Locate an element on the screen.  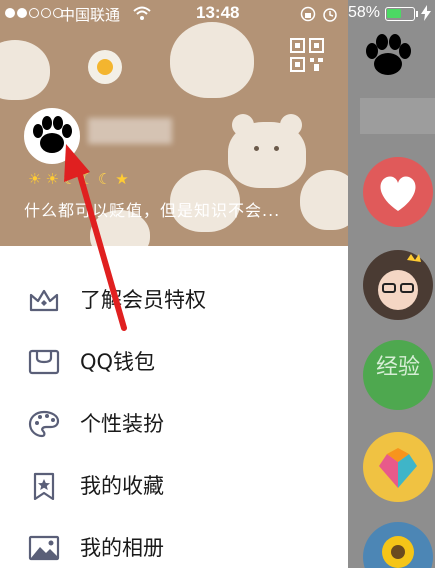
status-bar: 中国联通 13:48 58% is located at coordinates (217, 14).